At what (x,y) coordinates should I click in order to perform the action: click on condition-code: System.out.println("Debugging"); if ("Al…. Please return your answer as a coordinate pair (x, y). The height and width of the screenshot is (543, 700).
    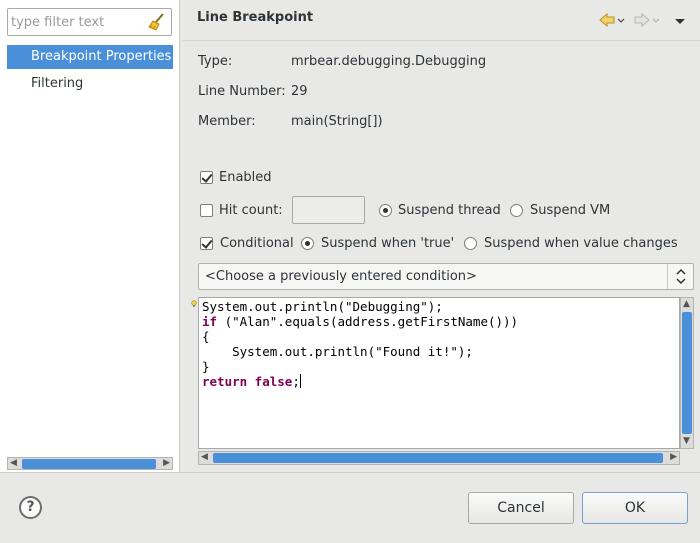
    Looking at the image, I should click on (360, 344).